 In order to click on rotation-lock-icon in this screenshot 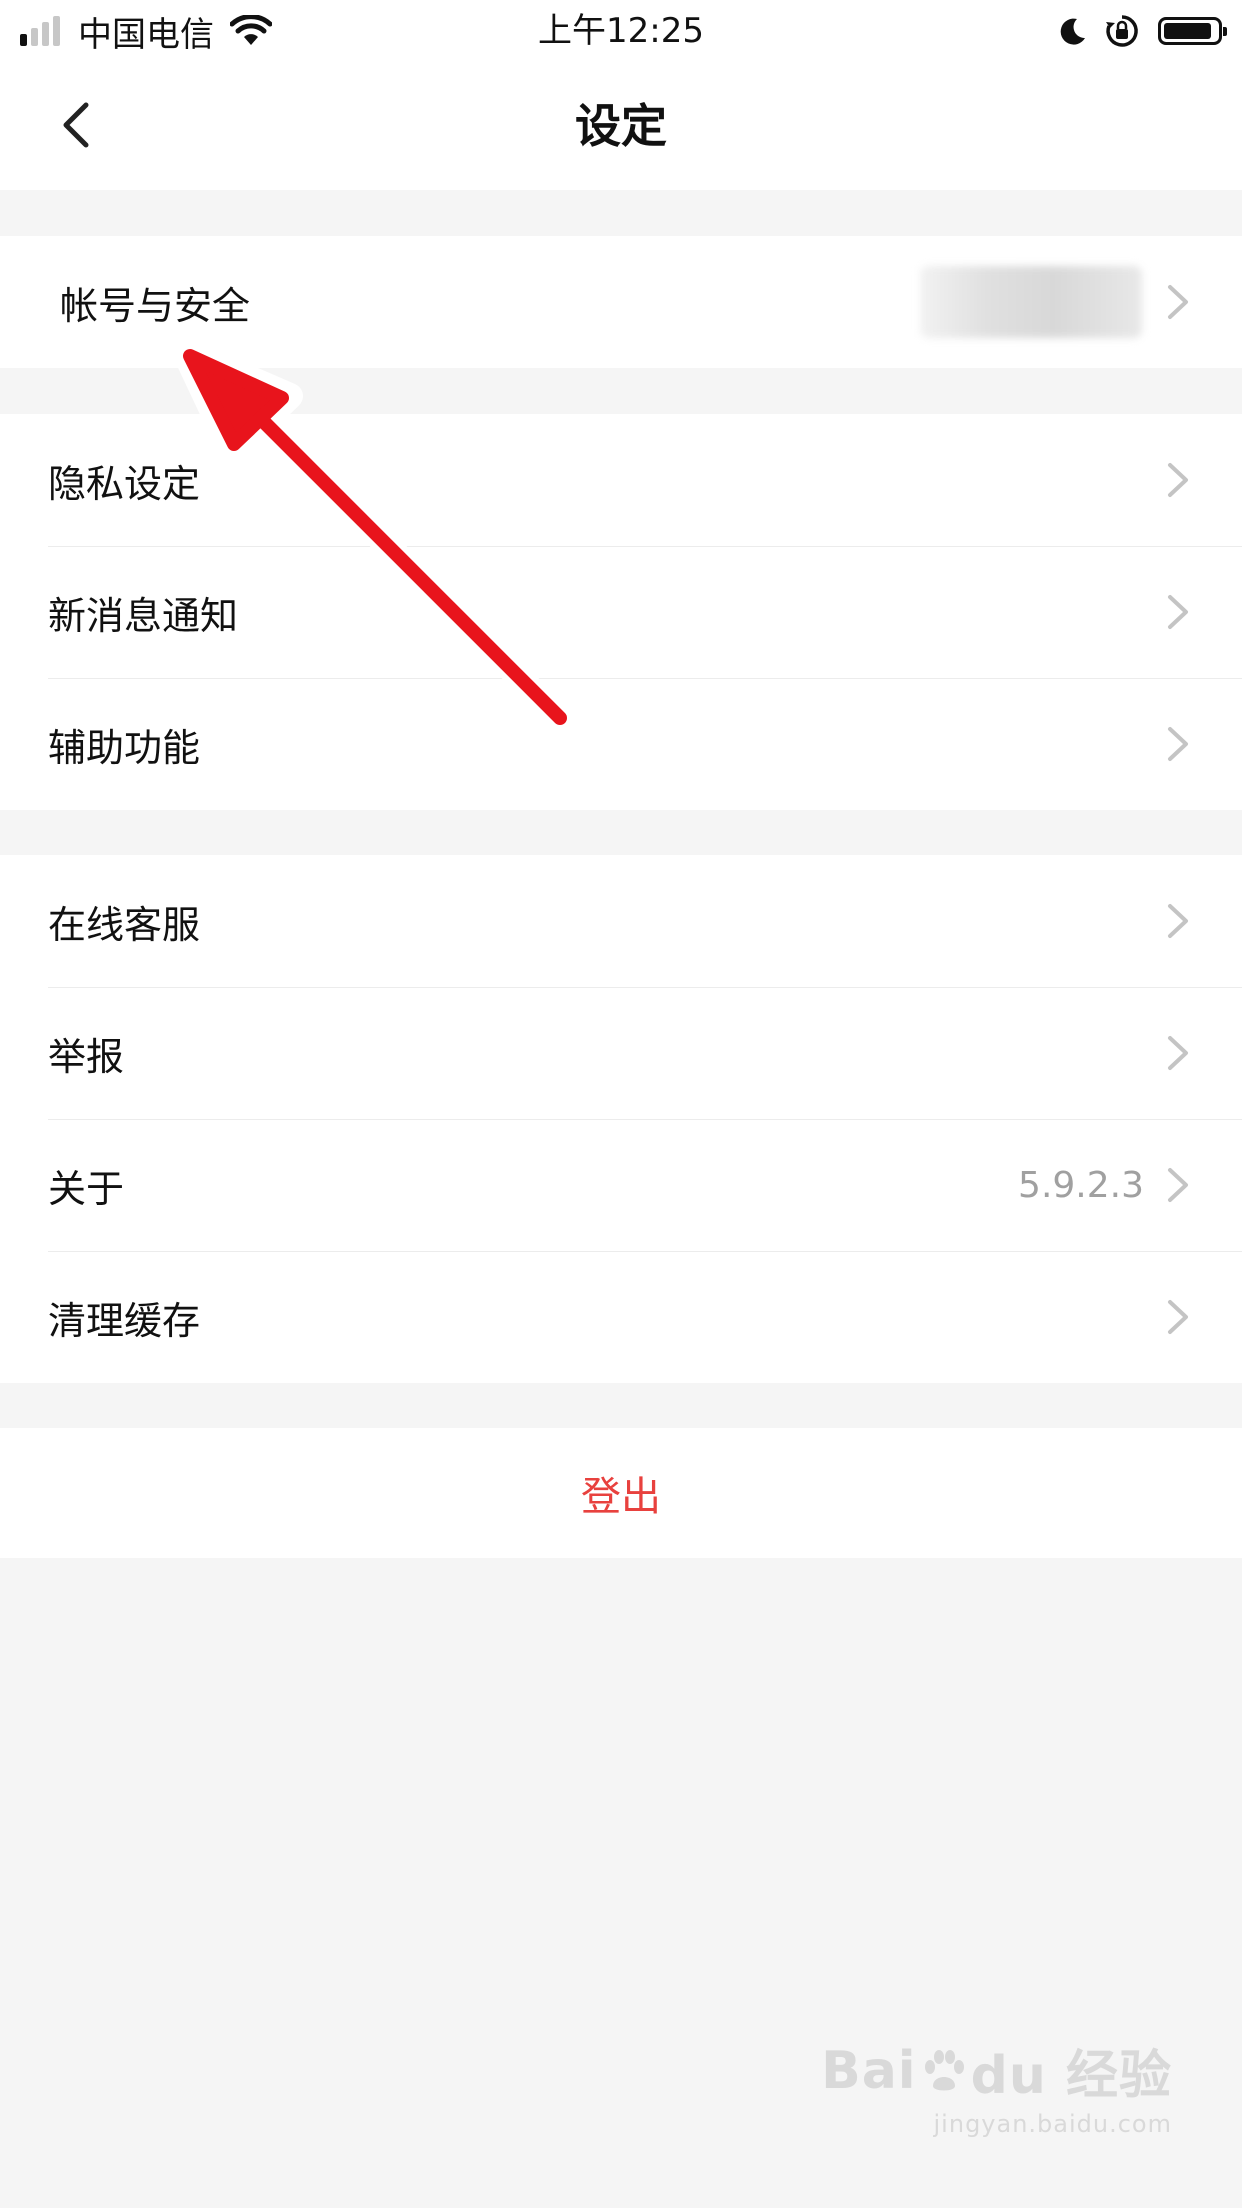, I will do `click(1122, 31)`.